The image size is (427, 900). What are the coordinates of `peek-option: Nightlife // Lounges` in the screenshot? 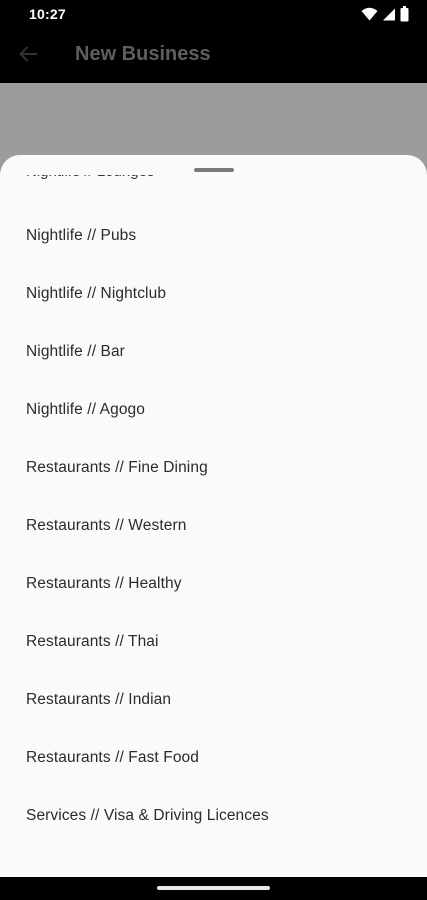 It's located at (90, 181).